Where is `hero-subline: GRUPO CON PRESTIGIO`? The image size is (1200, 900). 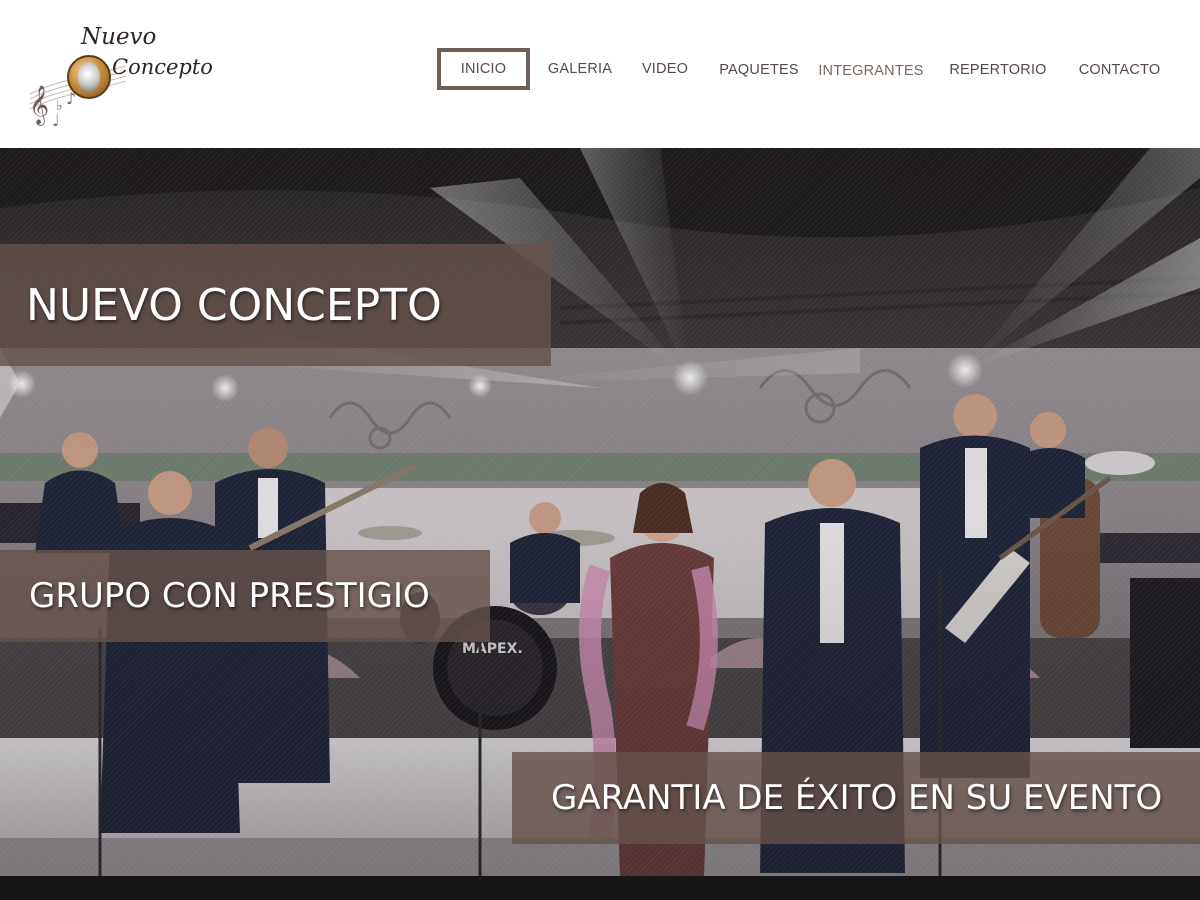 hero-subline: GRUPO CON PRESTIGIO is located at coordinates (229, 596).